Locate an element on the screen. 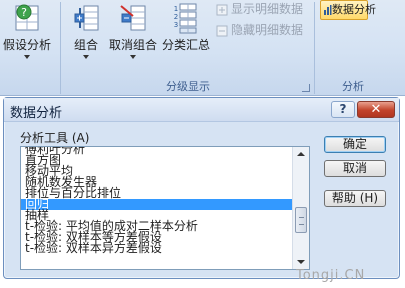  scroll-thumb is located at coordinates (301, 220).